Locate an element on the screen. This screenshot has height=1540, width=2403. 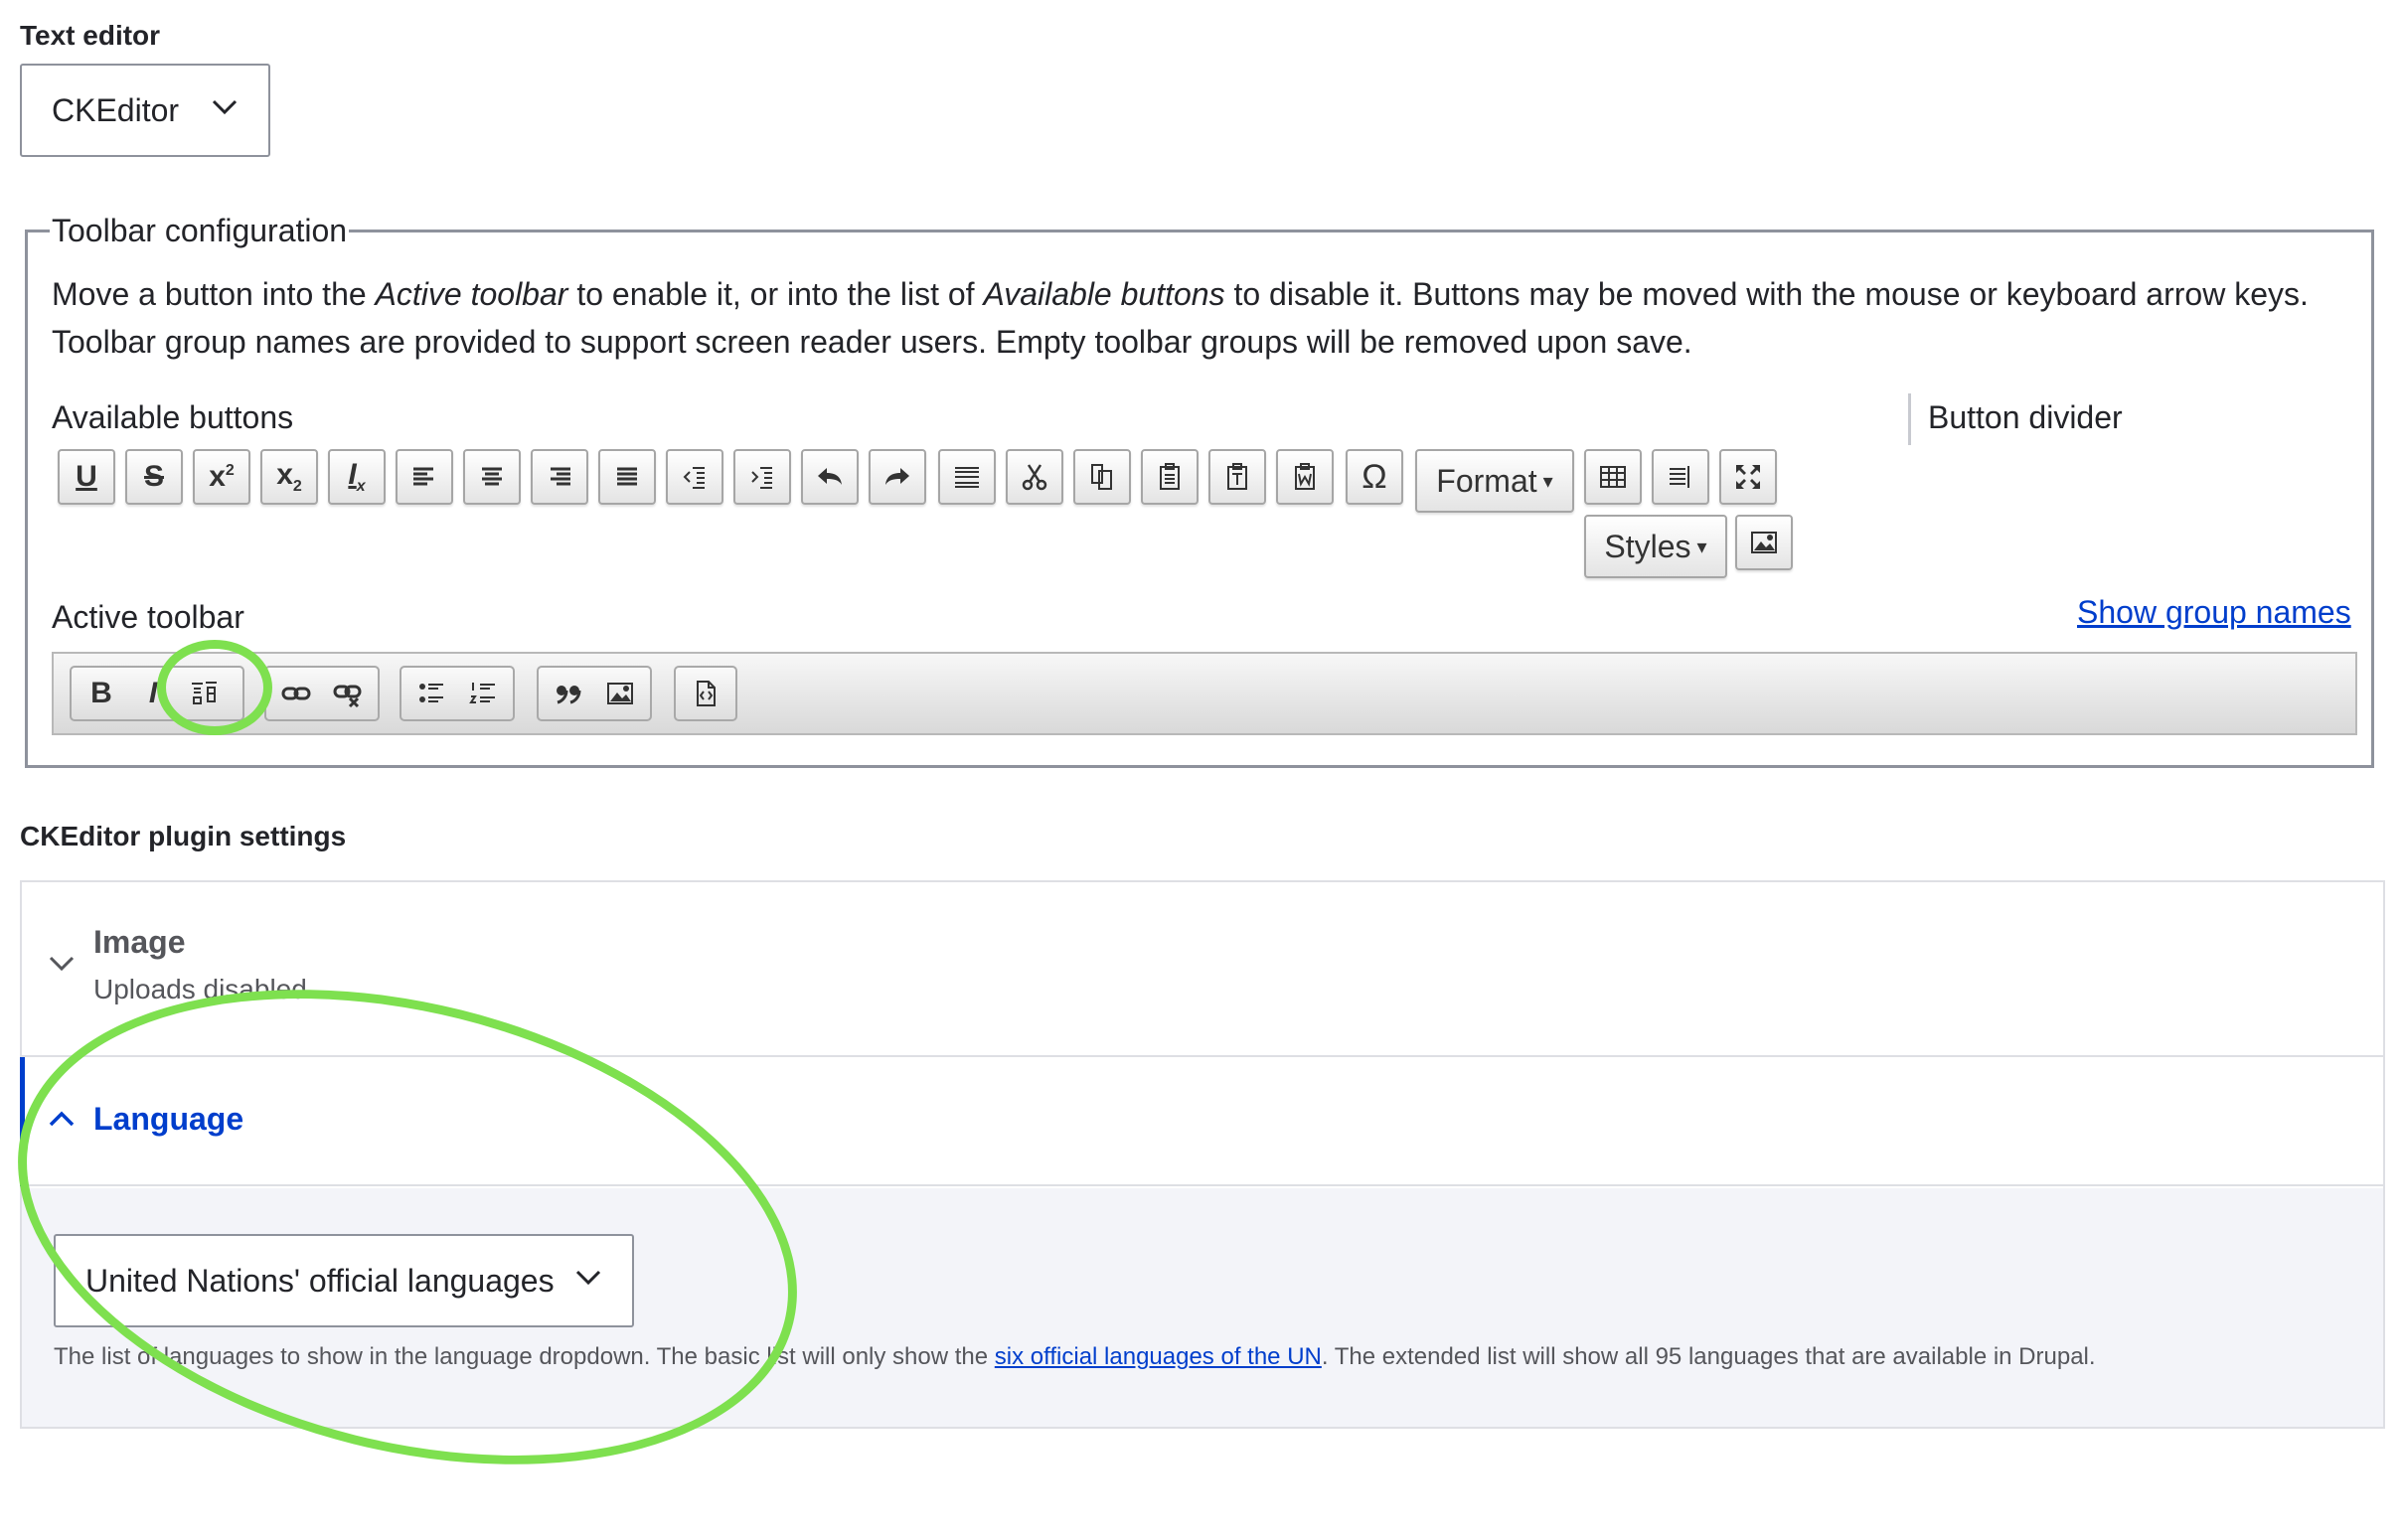
source-icon is located at coordinates (706, 693).